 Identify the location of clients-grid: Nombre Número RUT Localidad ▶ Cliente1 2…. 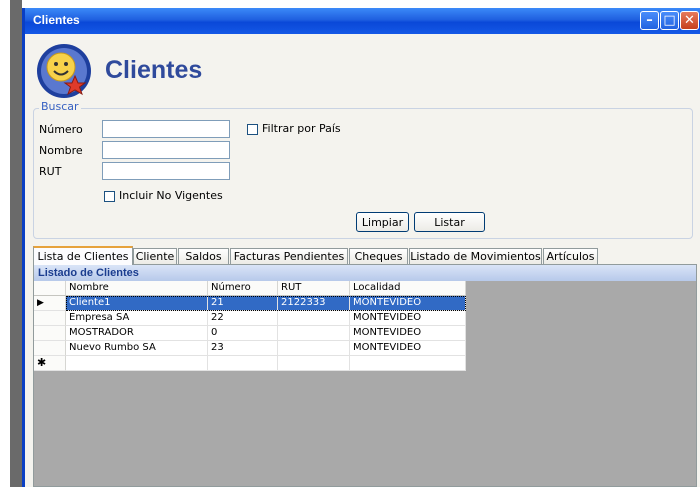
(250, 326).